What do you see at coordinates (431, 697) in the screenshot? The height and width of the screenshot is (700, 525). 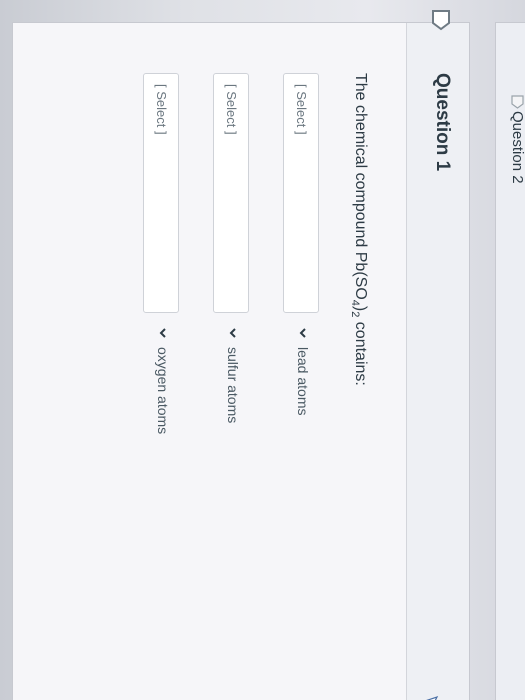 I see `cursor-icon` at bounding box center [431, 697].